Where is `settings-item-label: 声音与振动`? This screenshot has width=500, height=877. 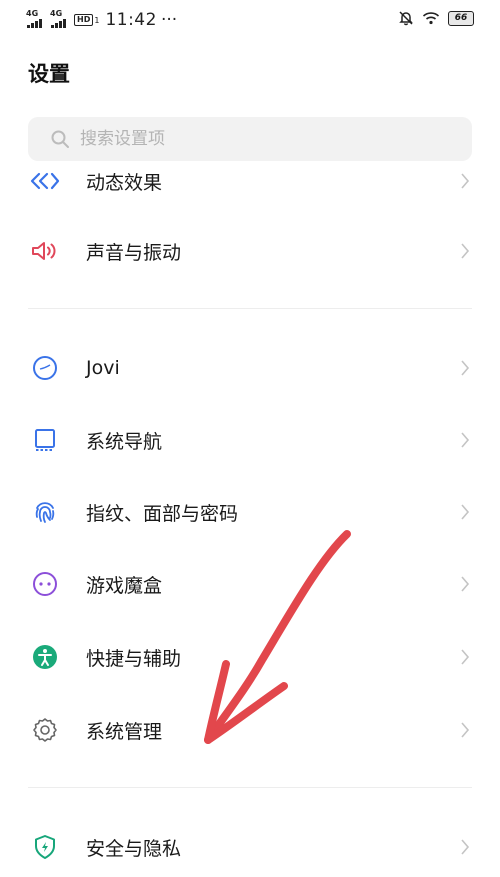 settings-item-label: 声音与振动 is located at coordinates (134, 252).